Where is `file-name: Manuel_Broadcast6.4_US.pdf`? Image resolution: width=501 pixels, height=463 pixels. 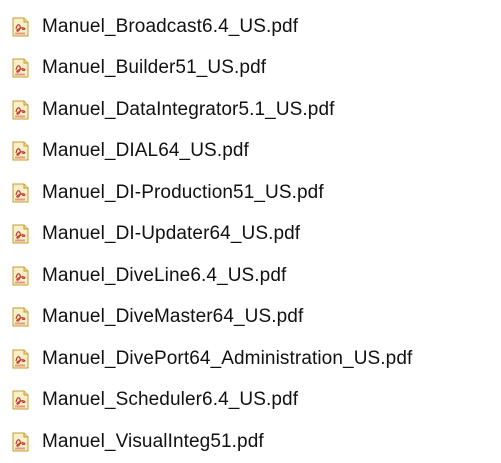 file-name: Manuel_Broadcast6.4_US.pdf is located at coordinates (170, 26).